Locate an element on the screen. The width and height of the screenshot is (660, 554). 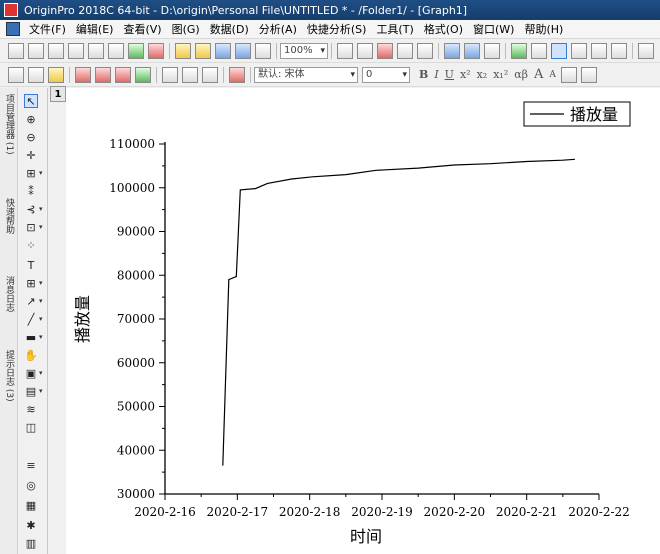
duplicate-icon is located at coordinates (365, 50).